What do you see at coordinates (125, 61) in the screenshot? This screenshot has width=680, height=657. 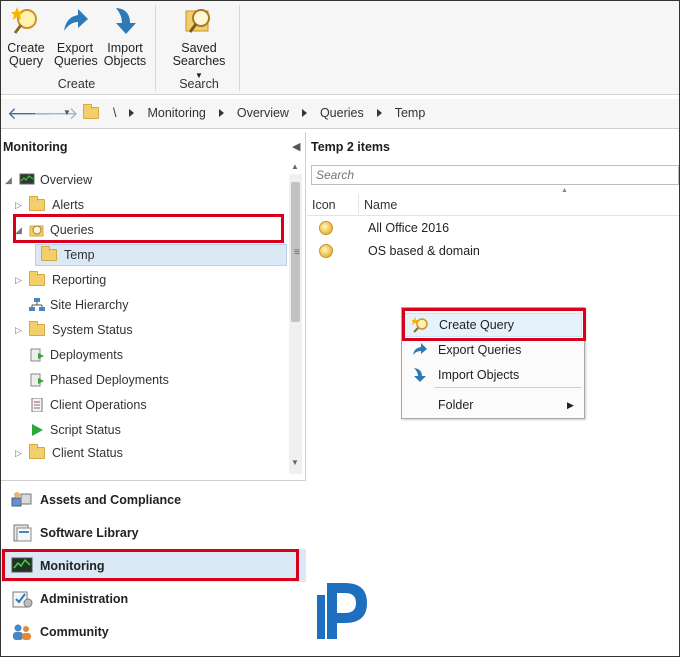 I see `import-objects-label-2: Objects` at bounding box center [125, 61].